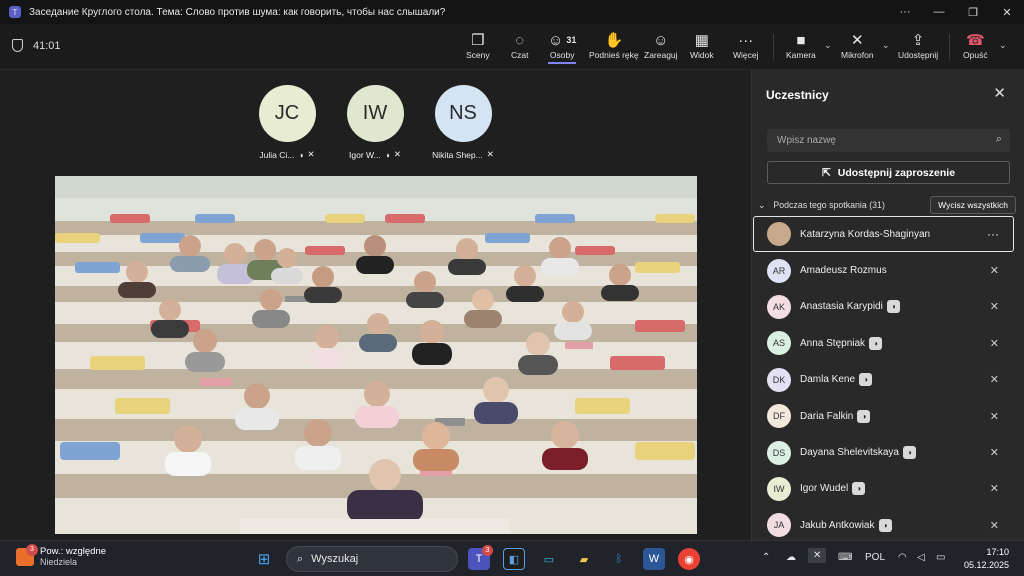 The image size is (1024, 576). What do you see at coordinates (478, 40) in the screenshot?
I see `scenes-icon: ❒` at bounding box center [478, 40].